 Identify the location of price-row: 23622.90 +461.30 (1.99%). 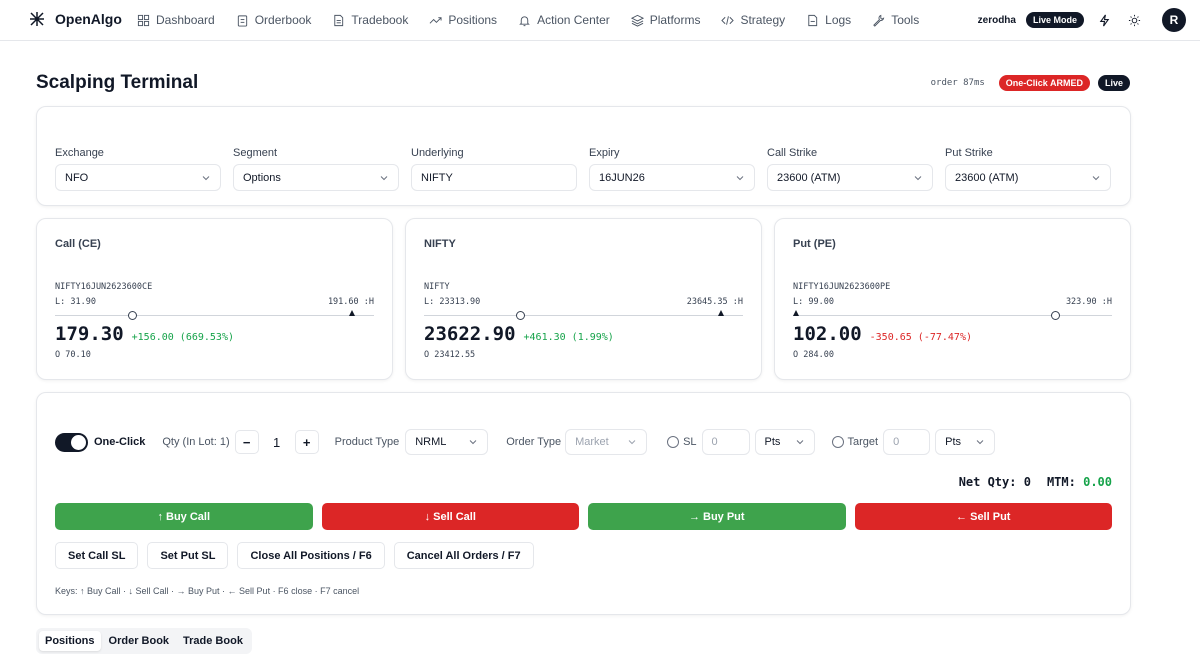
(519, 334).